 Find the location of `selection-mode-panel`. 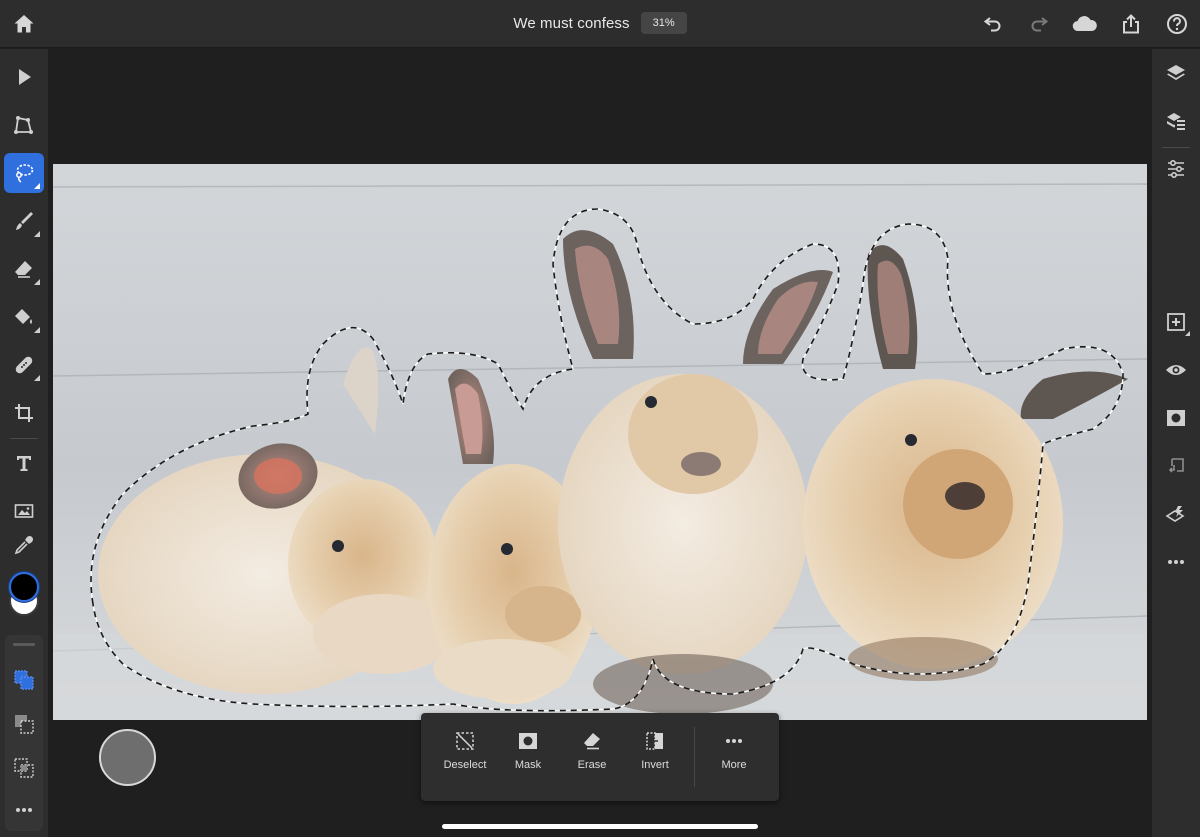

selection-mode-panel is located at coordinates (24, 733).